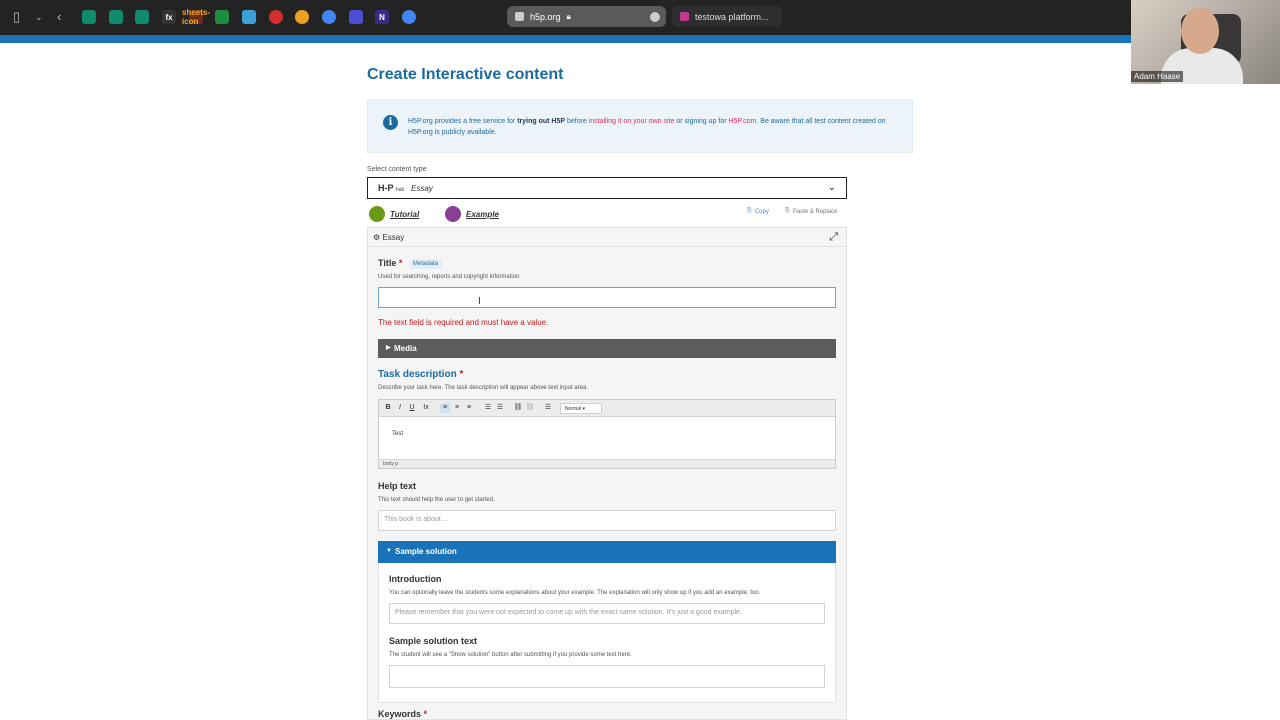  Describe the element at coordinates (394, 214) in the screenshot. I see `tutorial-link: Tutorial` at that location.